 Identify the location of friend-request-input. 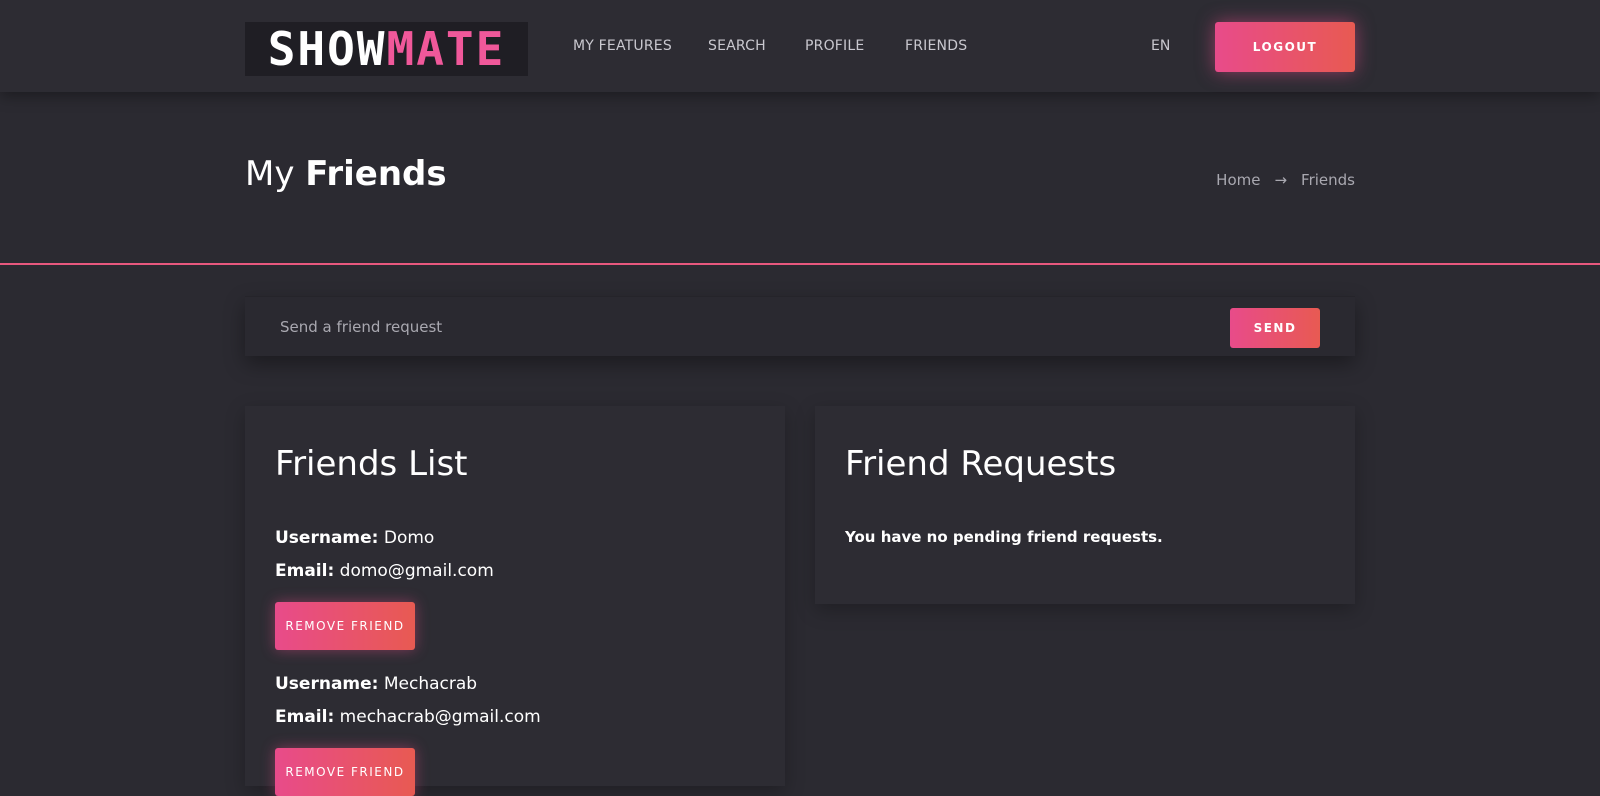
(720, 327).